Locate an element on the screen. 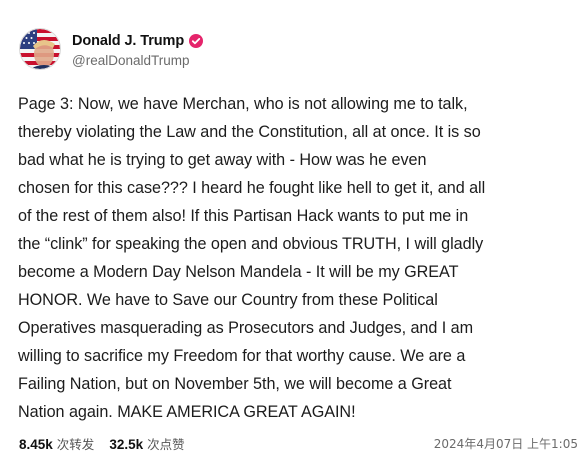 The image size is (582, 460). avatar-image is located at coordinates (40, 49).